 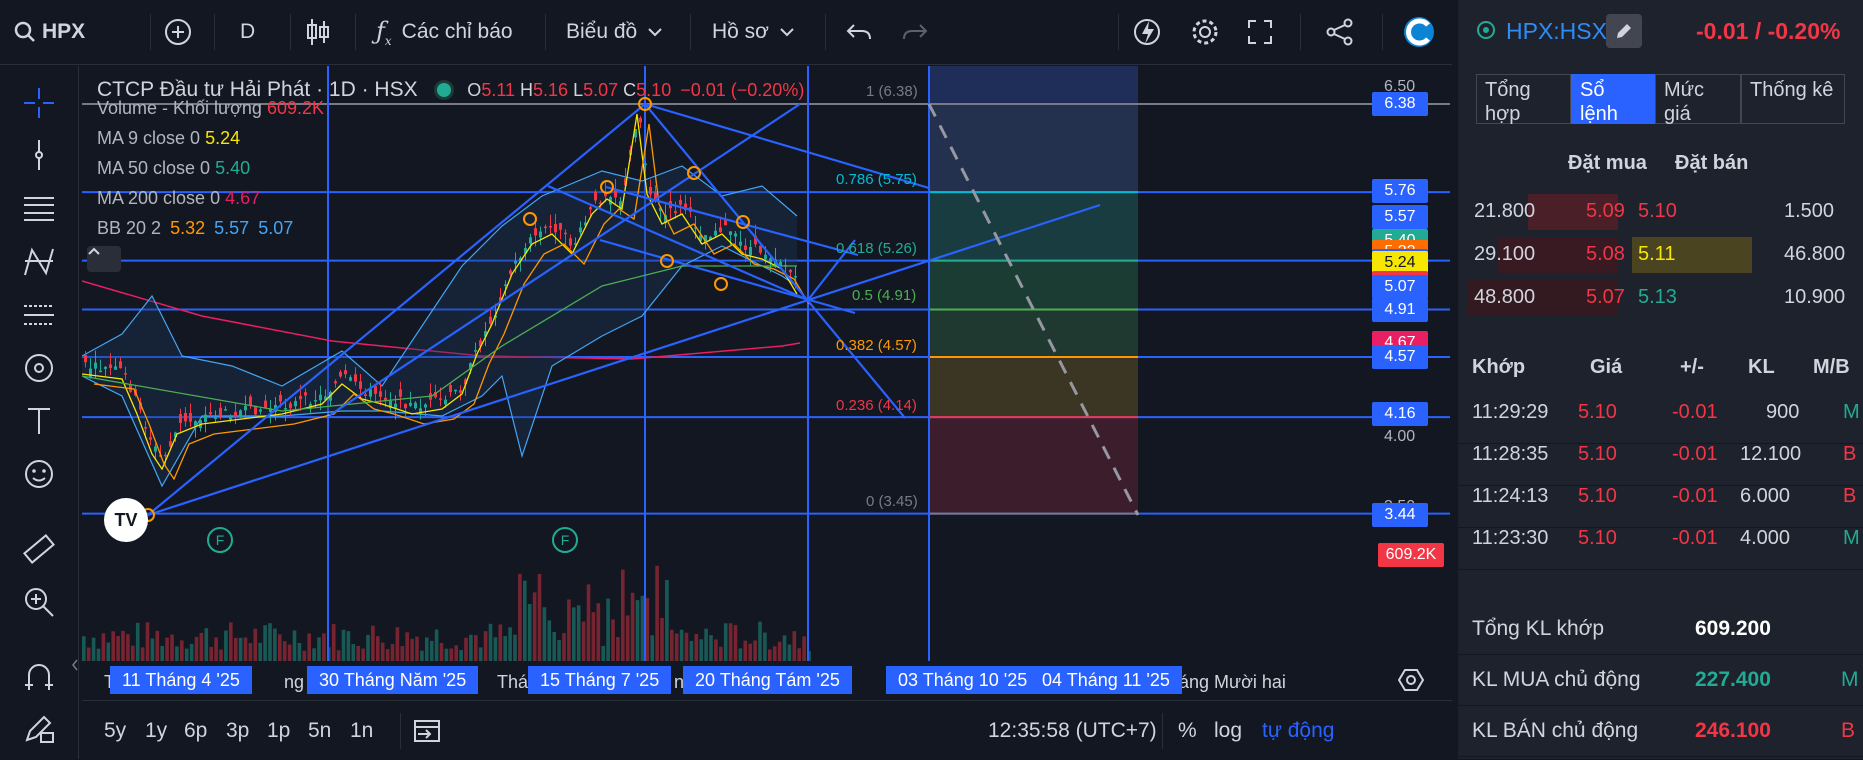 What do you see at coordinates (753, 32) in the screenshot?
I see `profile-menu-button: Hồ sơ` at bounding box center [753, 32].